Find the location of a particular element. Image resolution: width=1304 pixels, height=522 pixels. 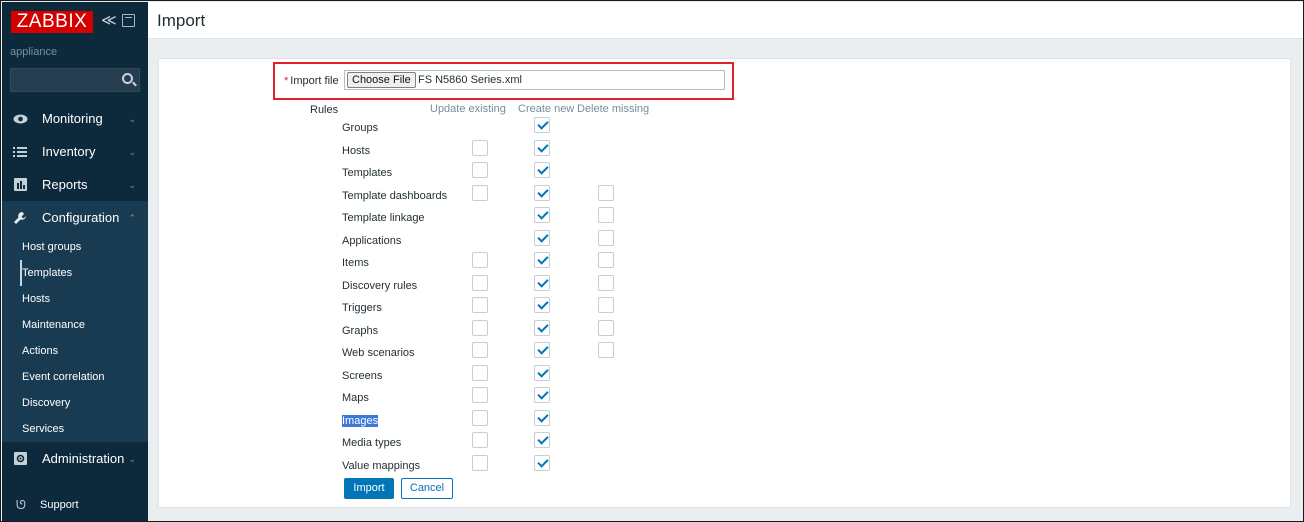

rule-label: Screens is located at coordinates (362, 375).